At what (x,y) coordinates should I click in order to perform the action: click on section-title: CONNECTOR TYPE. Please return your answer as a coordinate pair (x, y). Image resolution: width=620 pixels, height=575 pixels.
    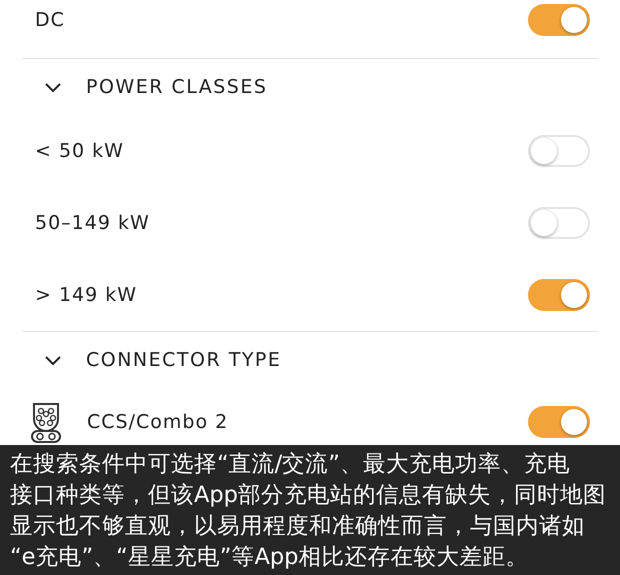
    Looking at the image, I should click on (184, 360).